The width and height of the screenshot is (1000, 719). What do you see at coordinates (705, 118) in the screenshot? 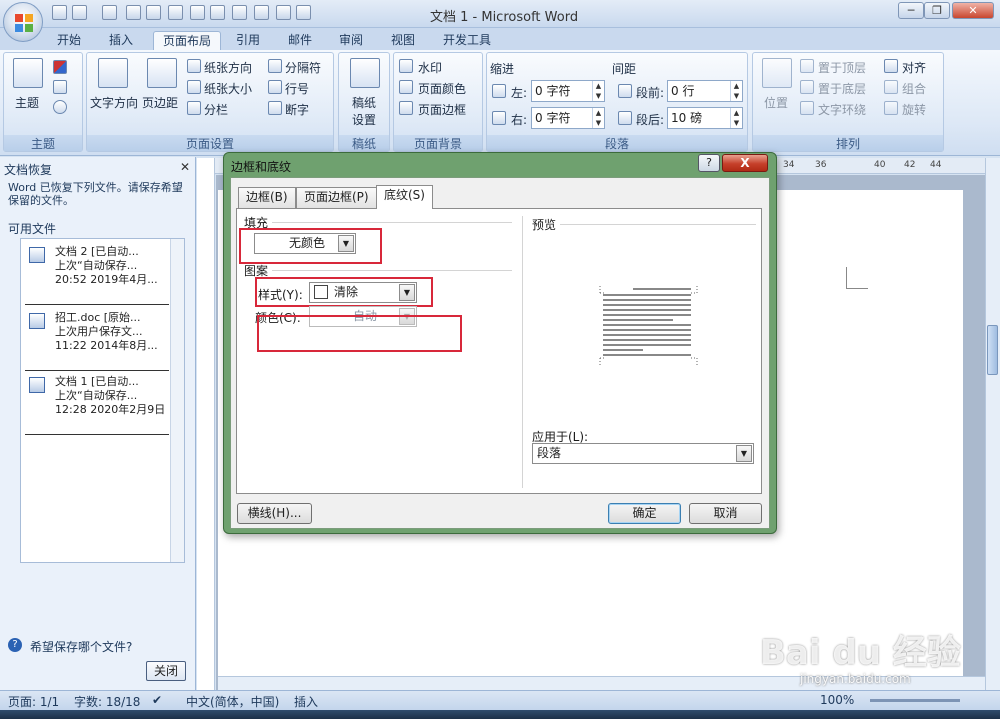
I see `spacing-after-input: 10 磅 ▲ ▼` at bounding box center [705, 118].